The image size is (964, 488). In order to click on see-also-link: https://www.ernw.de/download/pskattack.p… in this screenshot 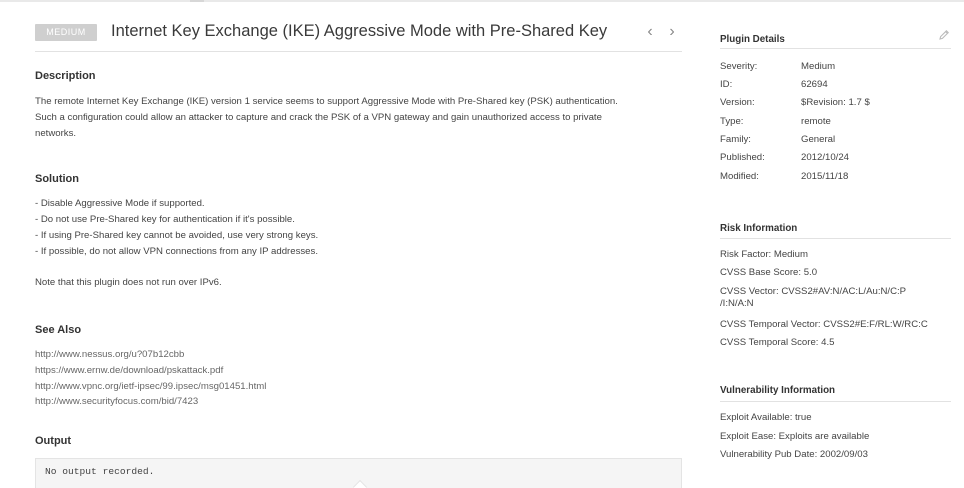, I will do `click(150, 371)`.